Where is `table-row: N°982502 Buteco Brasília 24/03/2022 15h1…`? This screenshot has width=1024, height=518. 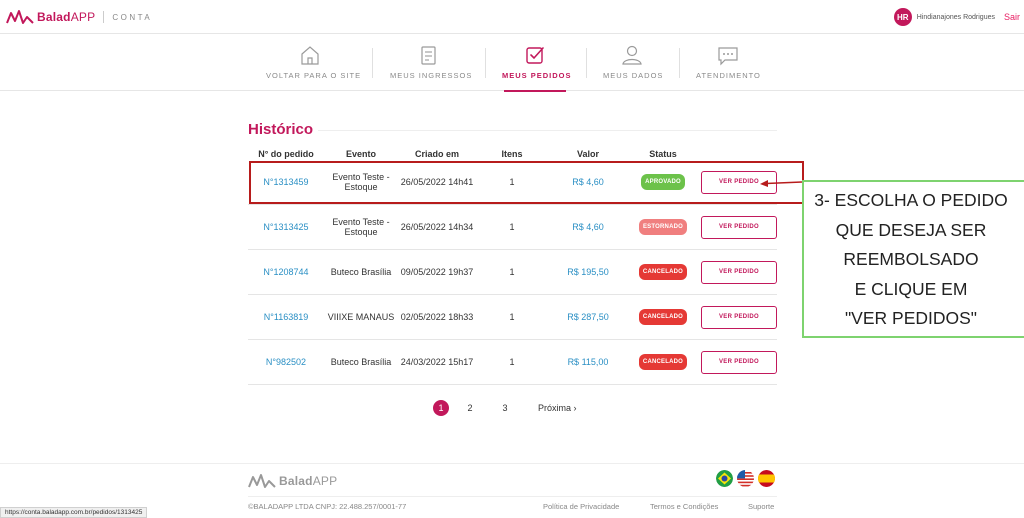 table-row: N°982502 Buteco Brasília 24/03/2022 15h1… is located at coordinates (512, 362).